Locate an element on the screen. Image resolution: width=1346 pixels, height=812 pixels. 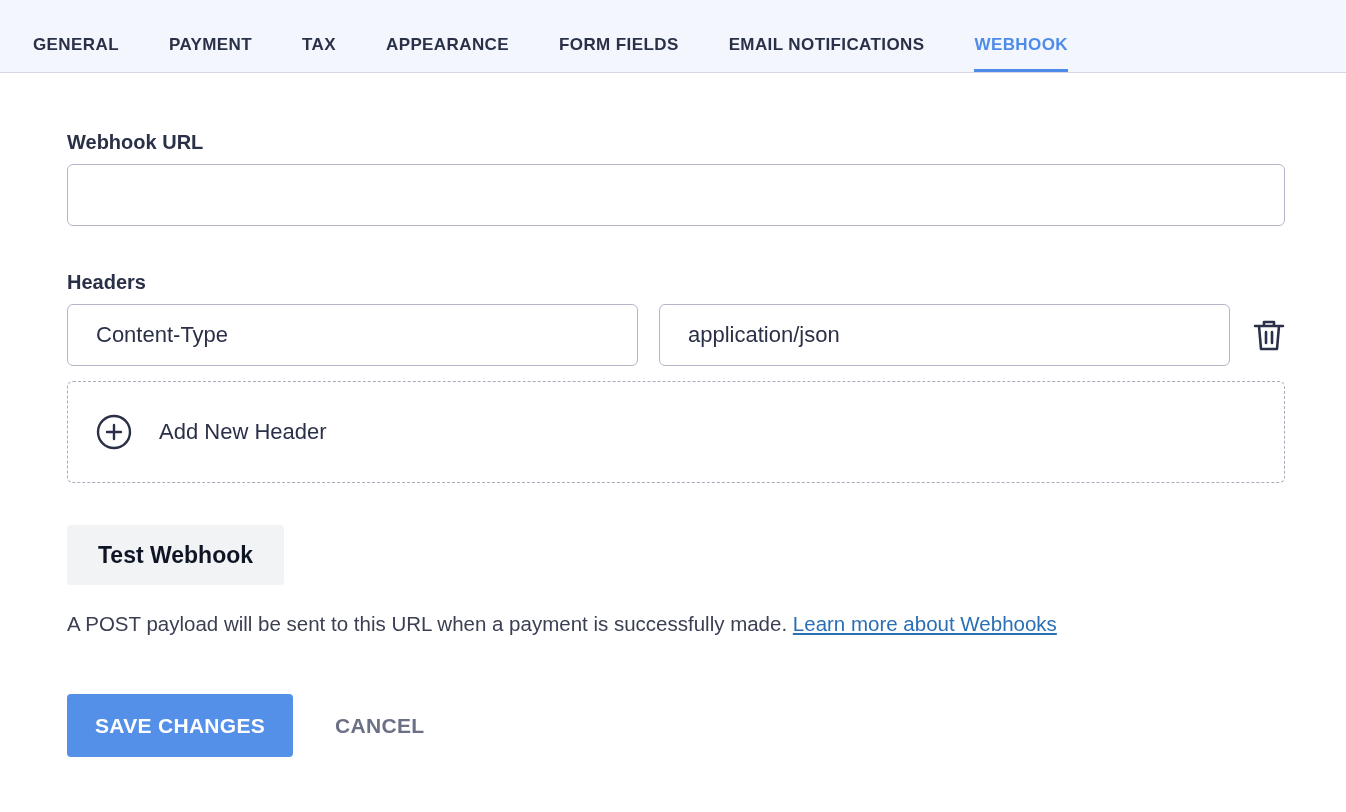
test-webhook-button: Test Webhook is located at coordinates (176, 555).